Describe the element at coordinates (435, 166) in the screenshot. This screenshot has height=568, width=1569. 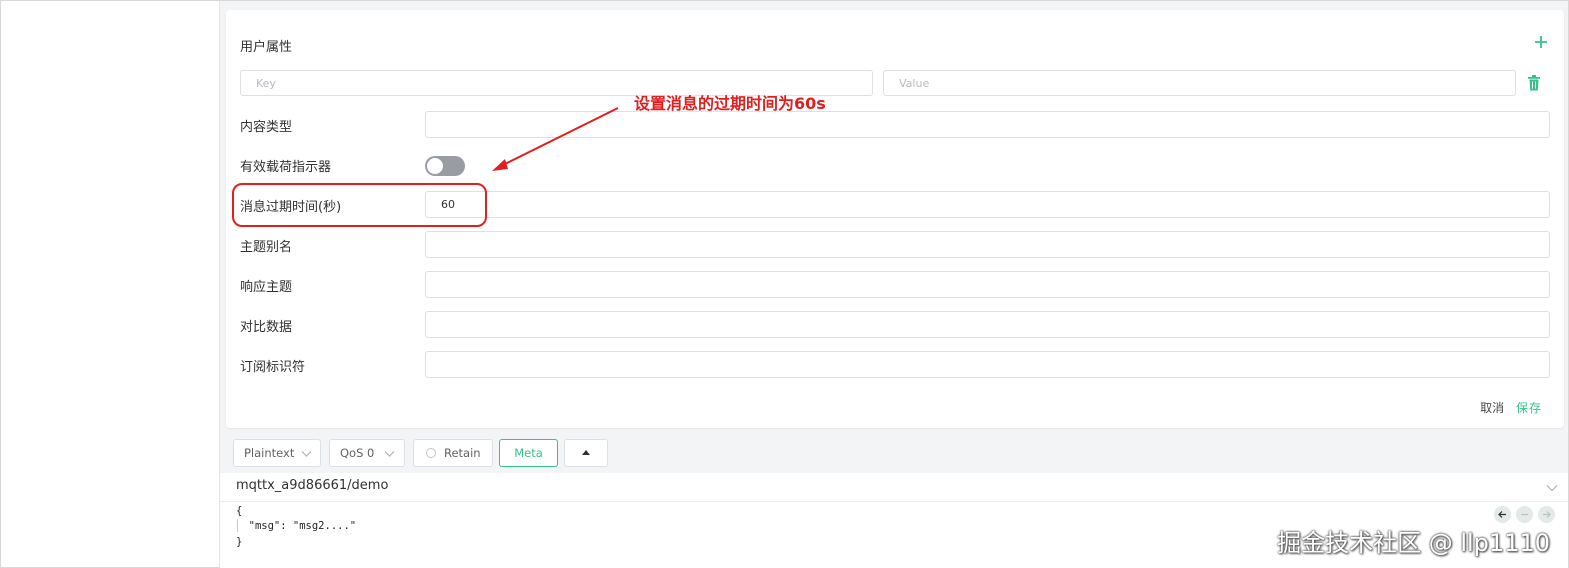
I see `toggle-knob` at that location.